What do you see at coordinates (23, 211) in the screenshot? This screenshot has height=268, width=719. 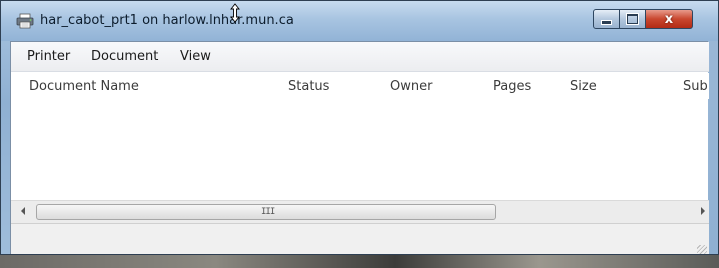 I see `scroll-left-icon` at bounding box center [23, 211].